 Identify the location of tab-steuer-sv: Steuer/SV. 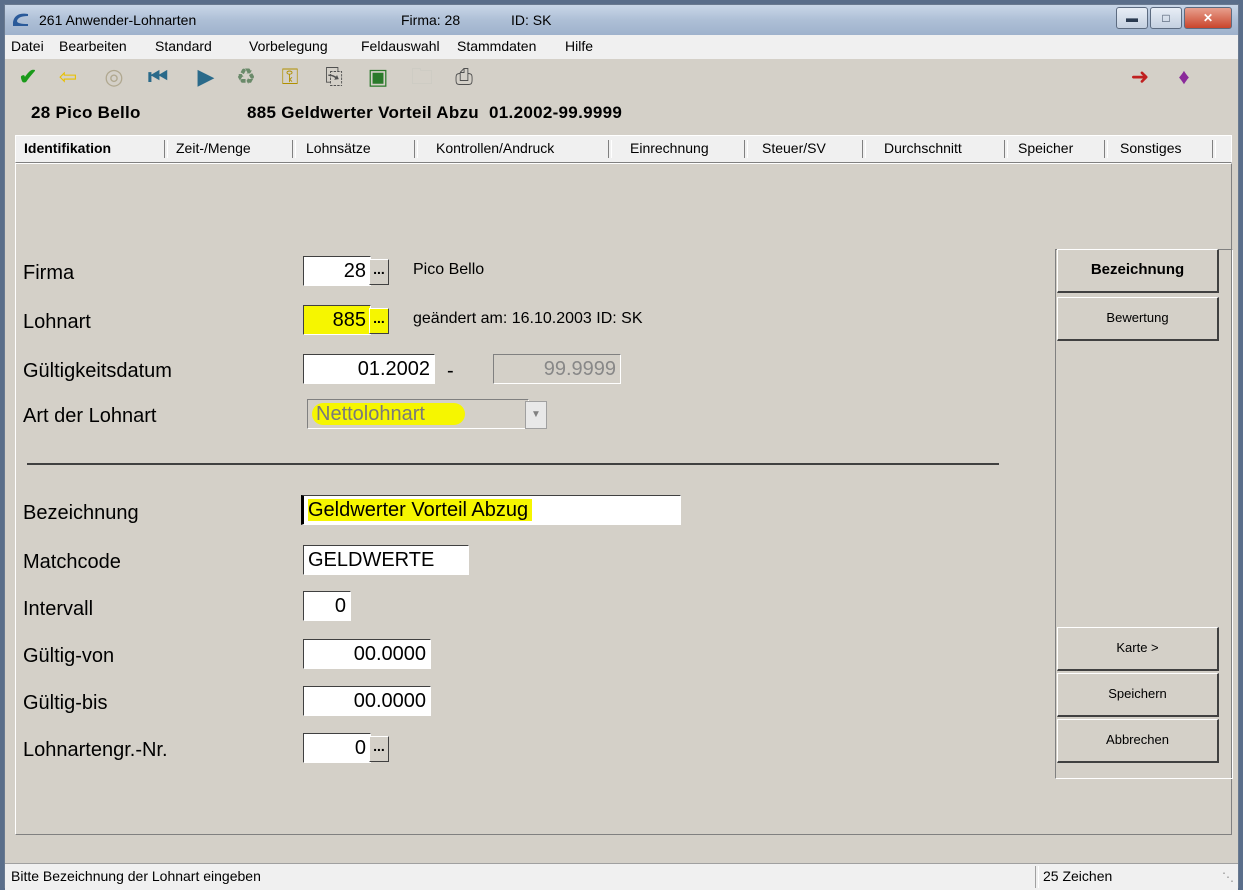
(794, 148).